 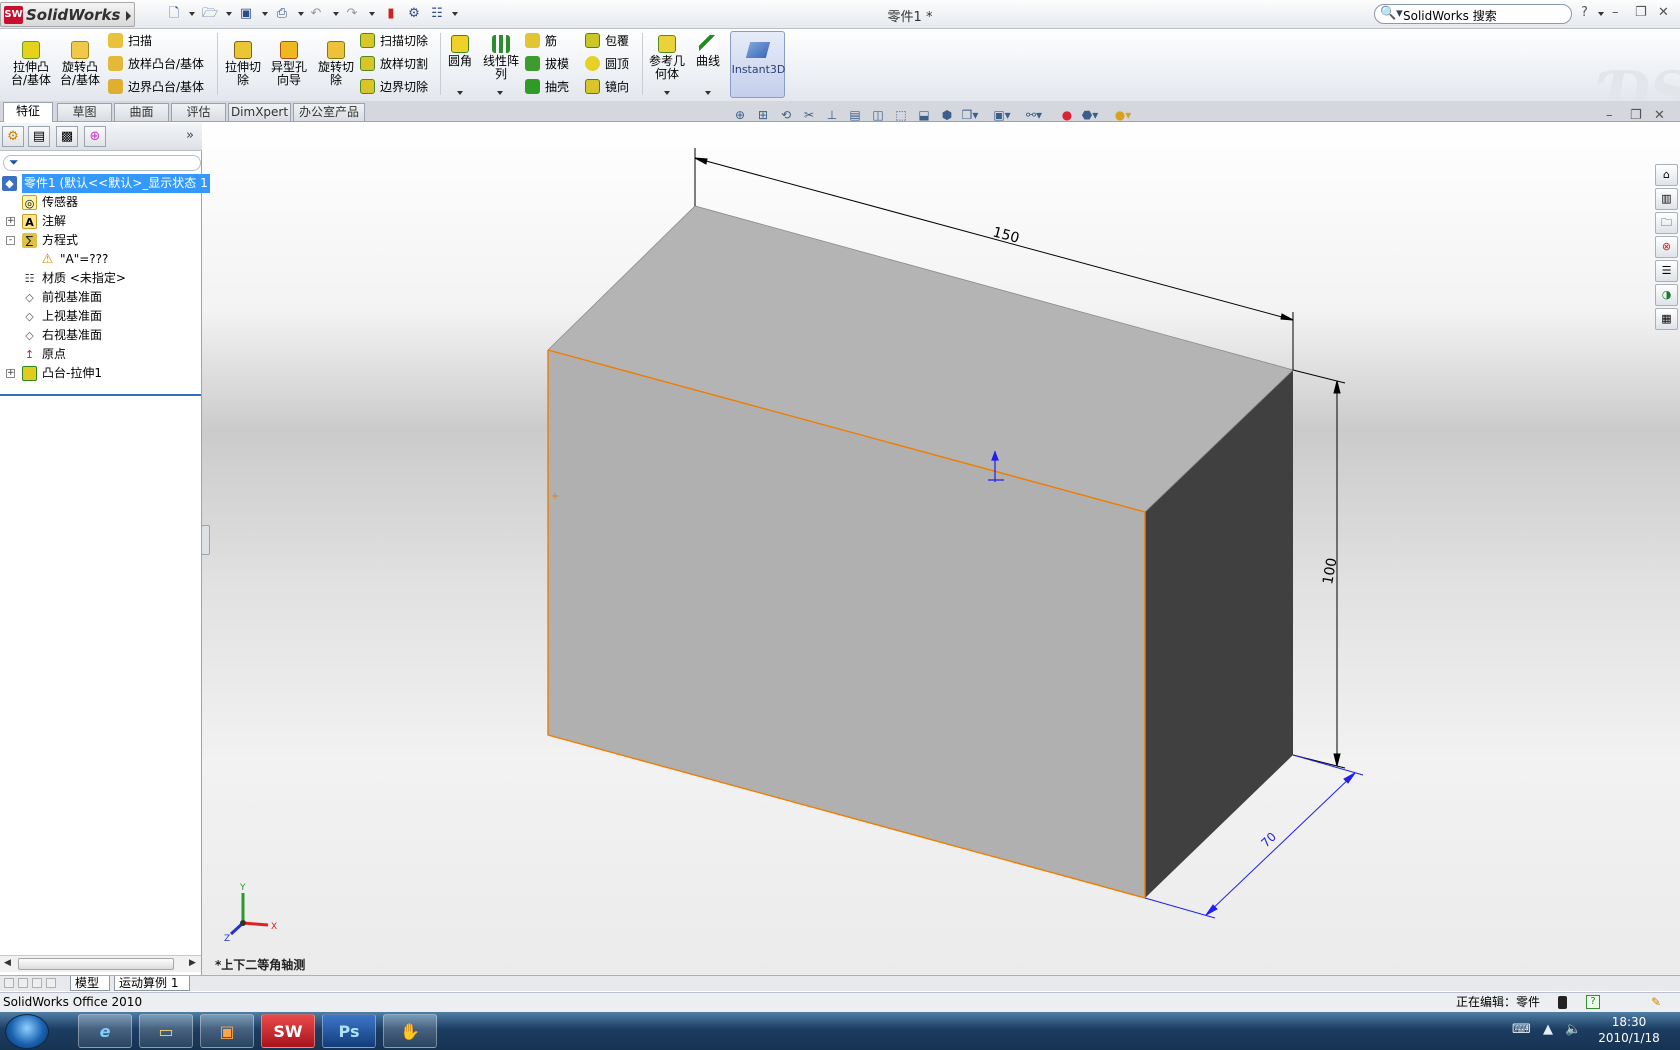 I want to click on fillet-button: 圆角, so click(x=460, y=51).